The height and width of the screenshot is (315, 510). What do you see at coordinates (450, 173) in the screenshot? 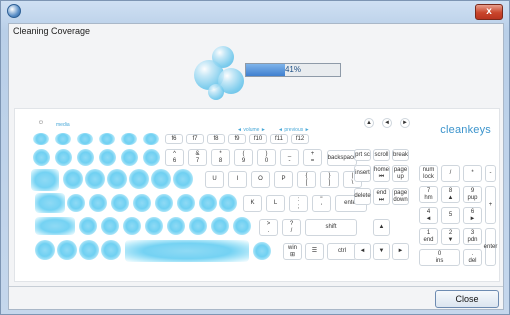
I see `key-num-divide: /` at bounding box center [450, 173].